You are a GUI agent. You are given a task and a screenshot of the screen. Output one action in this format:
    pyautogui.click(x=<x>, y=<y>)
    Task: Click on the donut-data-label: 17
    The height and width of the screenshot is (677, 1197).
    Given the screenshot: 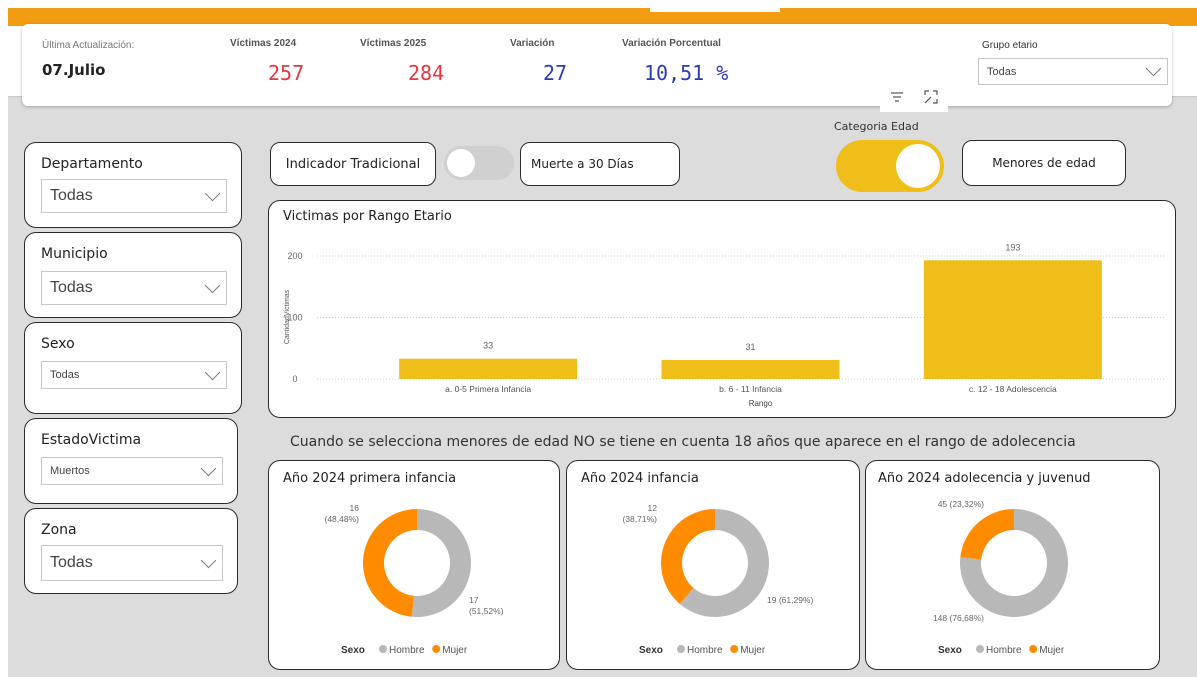 What is the action you would take?
    pyautogui.click(x=474, y=600)
    